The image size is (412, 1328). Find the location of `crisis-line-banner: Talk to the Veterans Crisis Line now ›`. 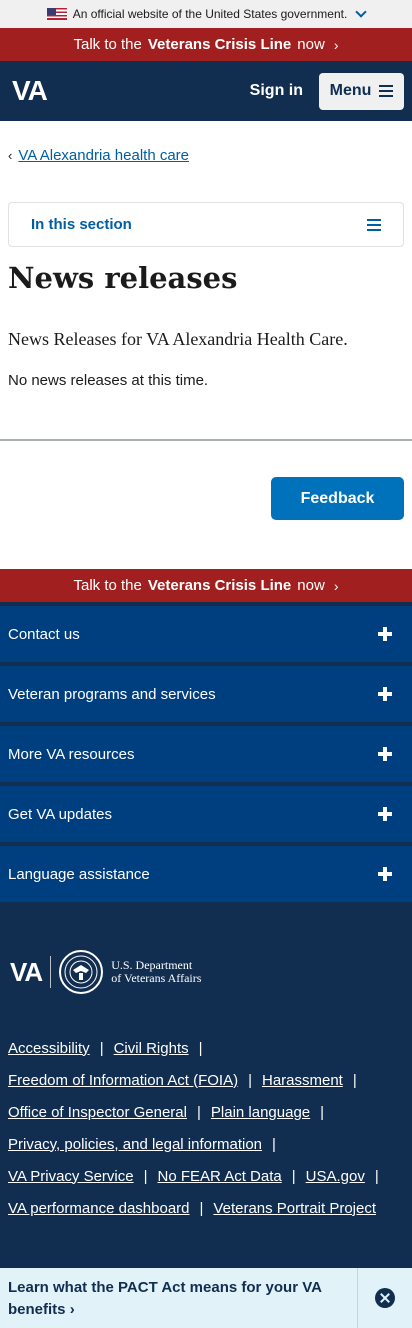

crisis-line-banner: Talk to the Veterans Crisis Line now › is located at coordinates (206, 44).